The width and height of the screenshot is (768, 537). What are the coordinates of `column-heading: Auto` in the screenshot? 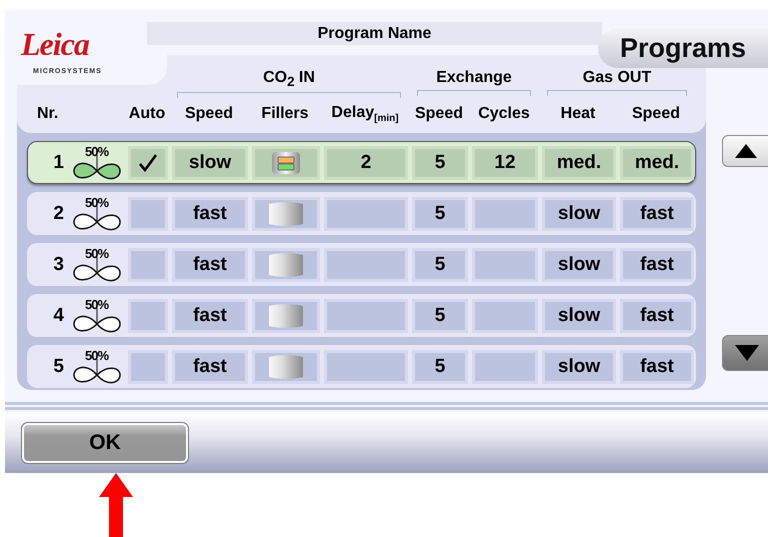 It's located at (147, 114).